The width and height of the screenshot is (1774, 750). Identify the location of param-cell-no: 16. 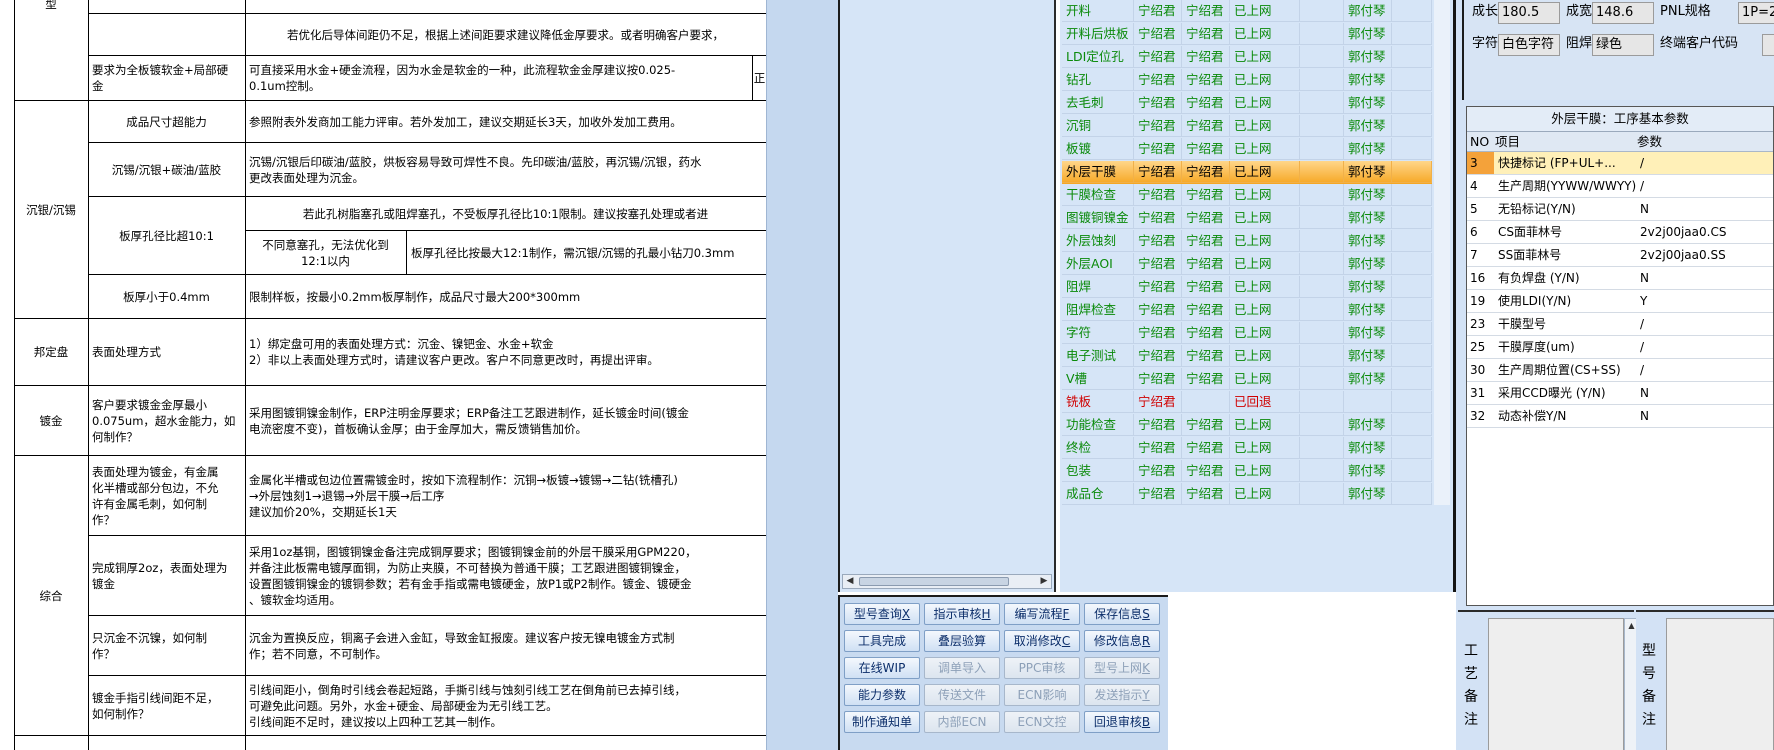
(1478, 278).